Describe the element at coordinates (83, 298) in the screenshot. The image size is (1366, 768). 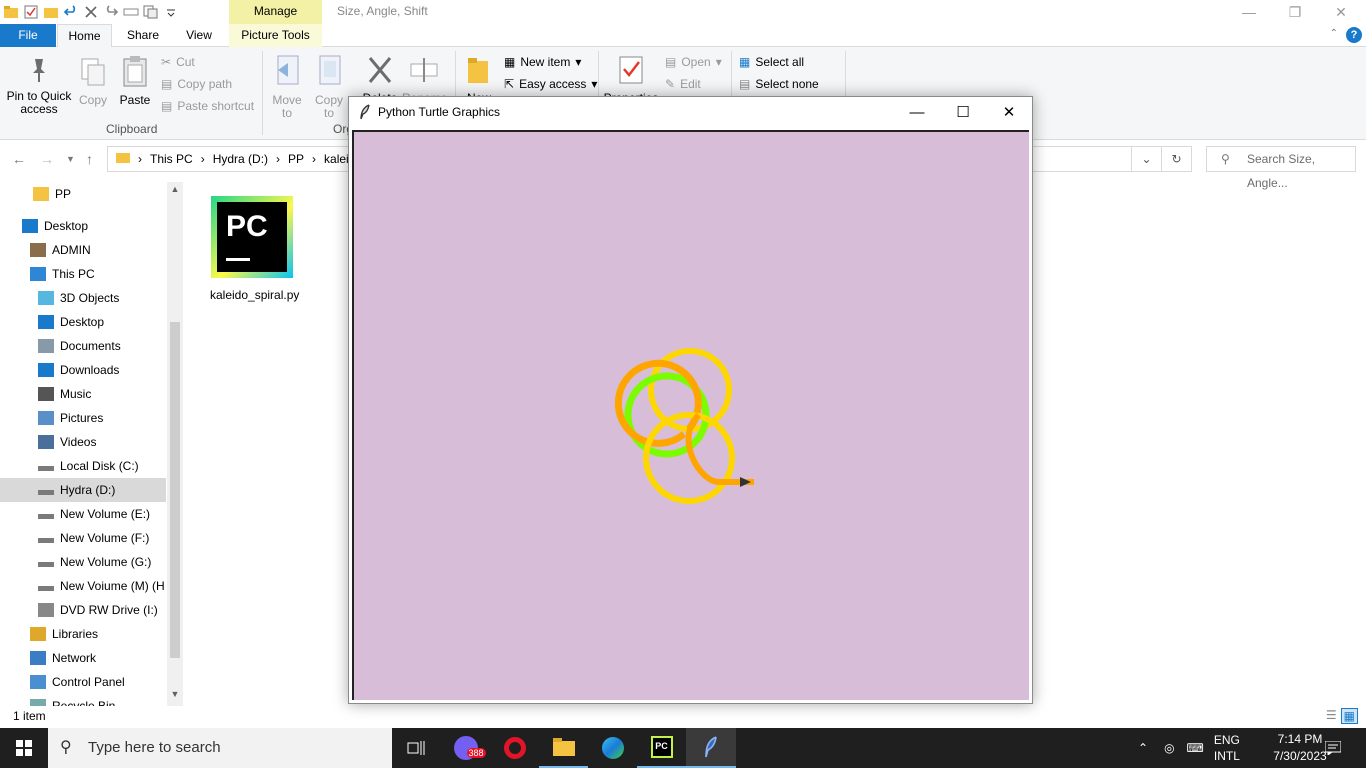
I see `sidebar-item-3d-objects: 3D Objects` at that location.